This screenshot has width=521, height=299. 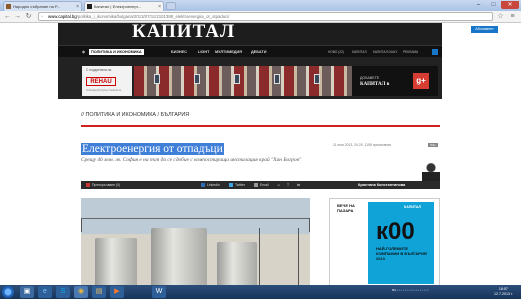 I want to click on banner-capital-label: КАПИТАЛ в, so click(x=375, y=84).